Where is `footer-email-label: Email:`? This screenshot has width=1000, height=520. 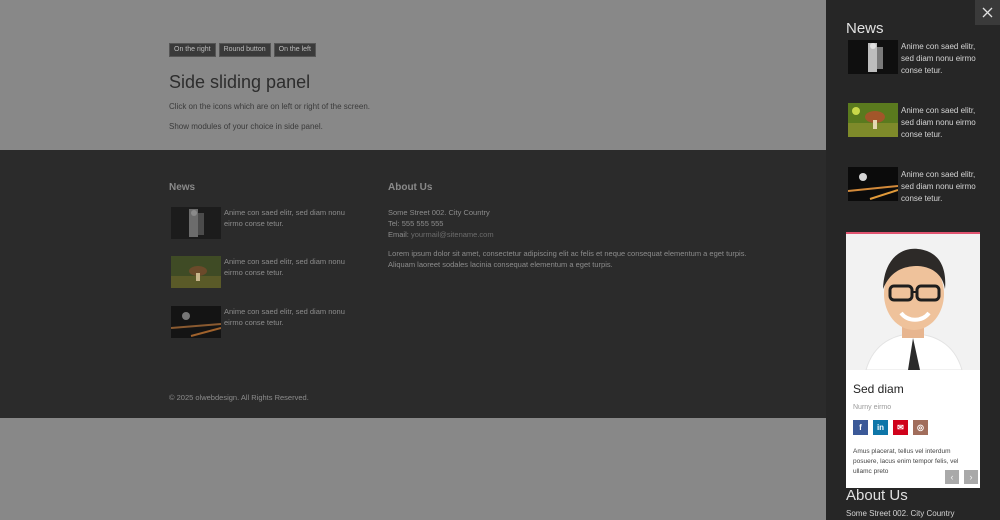 footer-email-label: Email: is located at coordinates (398, 234).